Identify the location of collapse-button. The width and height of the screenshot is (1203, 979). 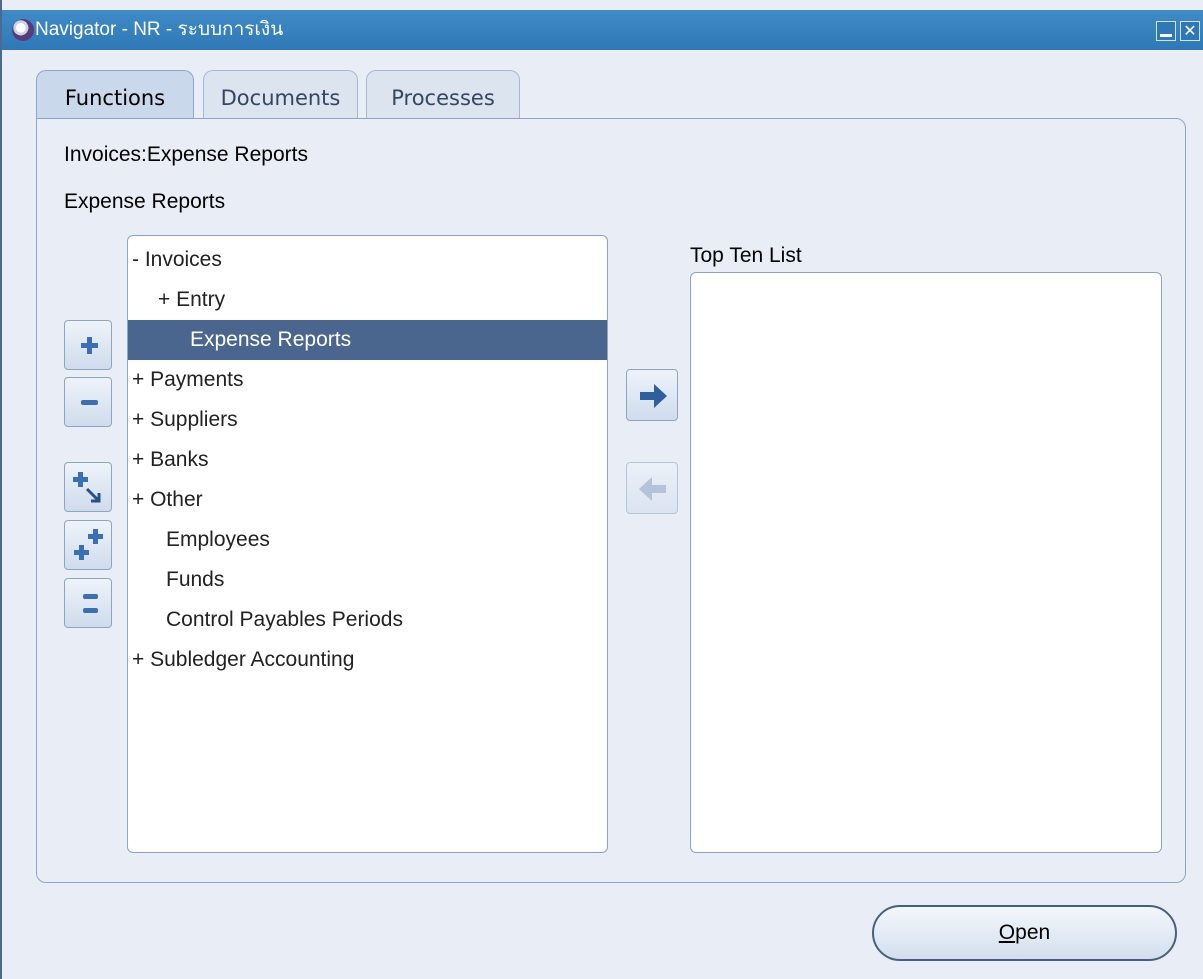
(88, 402).